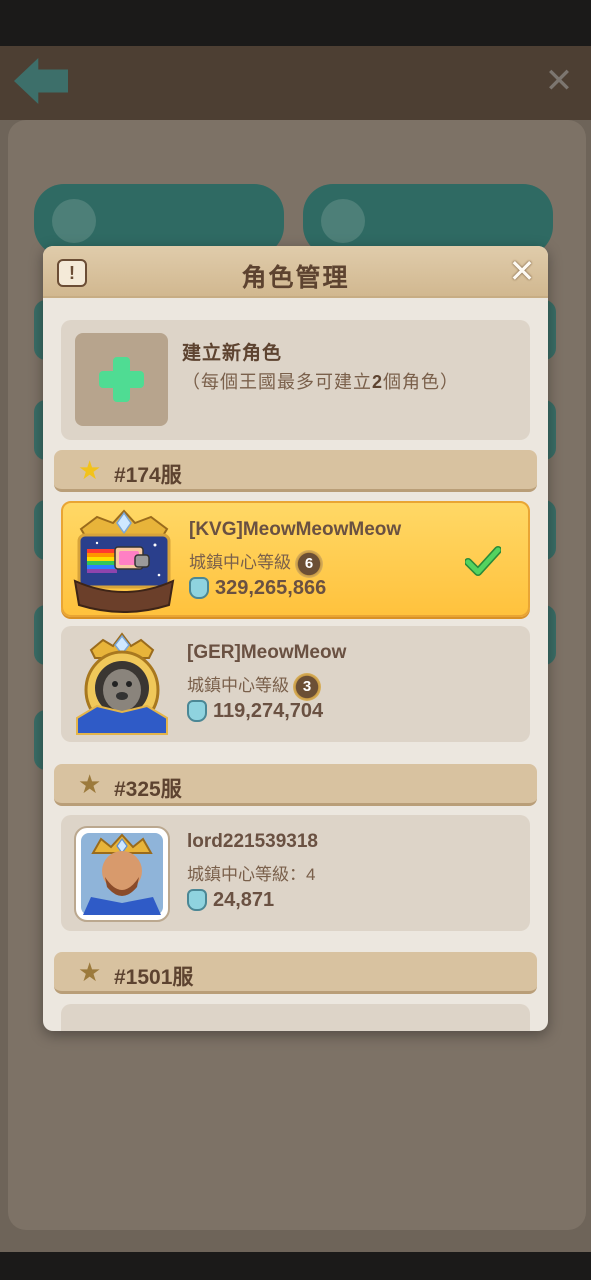 This screenshot has height=1280, width=591. Describe the element at coordinates (378, 382) in the screenshot. I see `note-count: 2` at that location.